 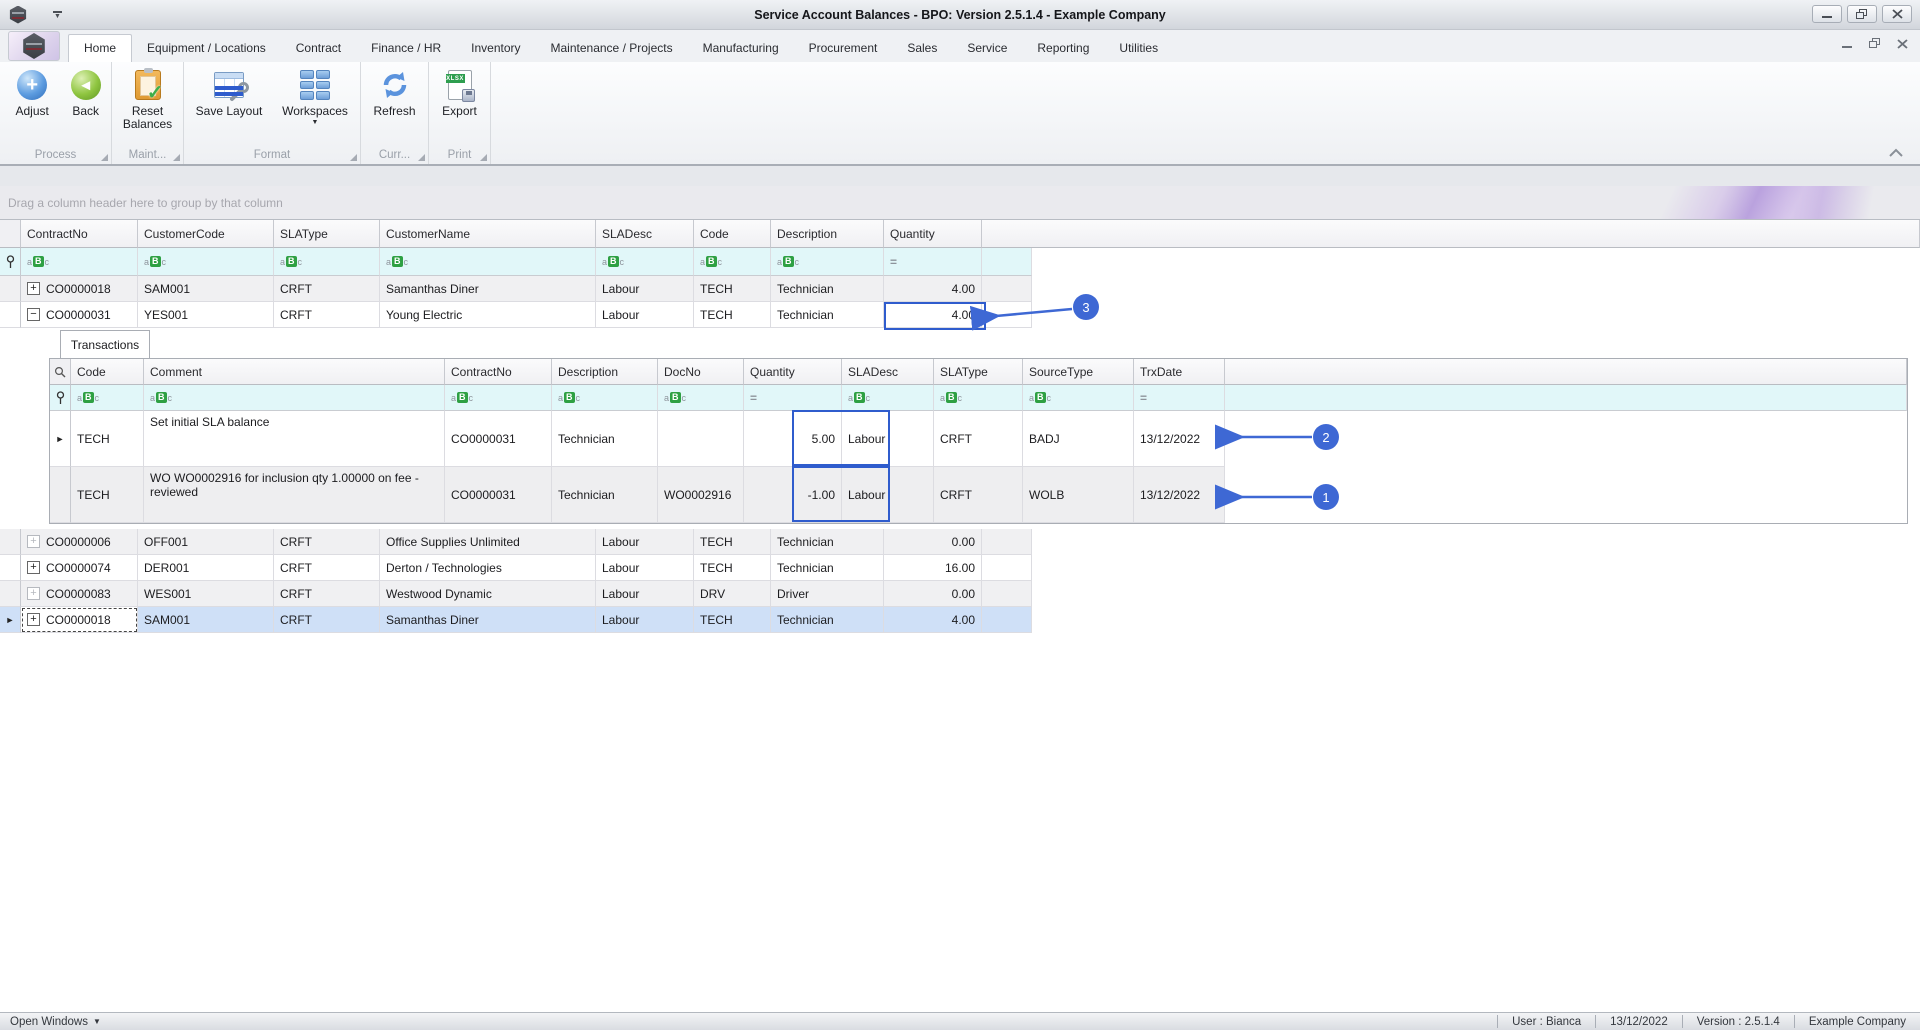 What do you see at coordinates (1896, 153) in the screenshot?
I see `collapse-ribbon-icon` at bounding box center [1896, 153].